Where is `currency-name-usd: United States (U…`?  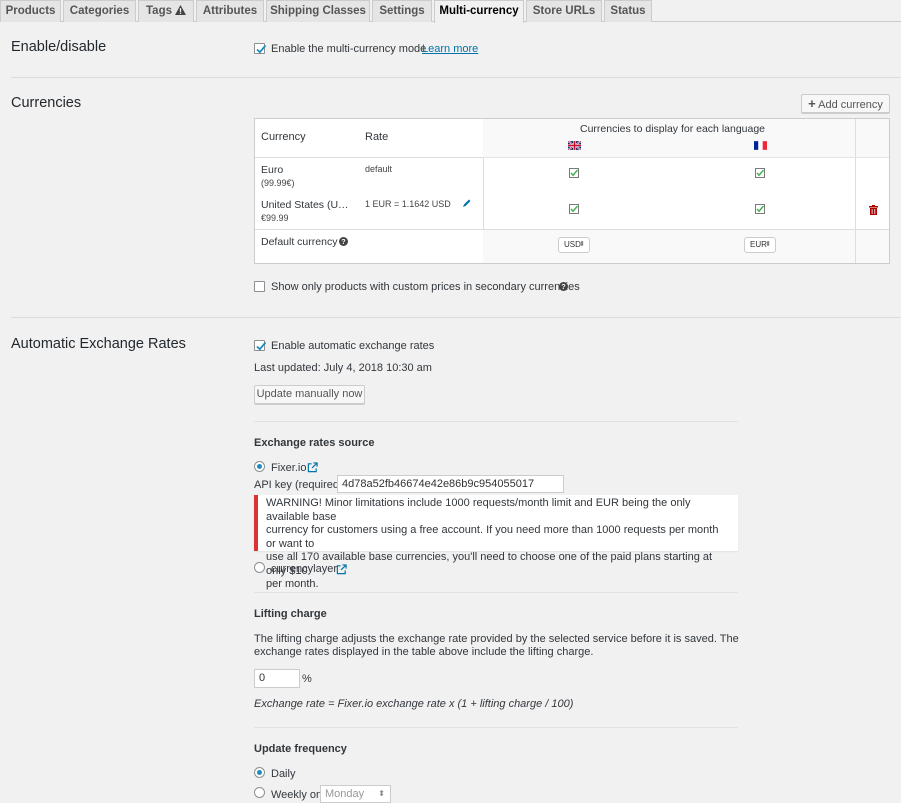
currency-name-usd: United States (U… is located at coordinates (305, 205).